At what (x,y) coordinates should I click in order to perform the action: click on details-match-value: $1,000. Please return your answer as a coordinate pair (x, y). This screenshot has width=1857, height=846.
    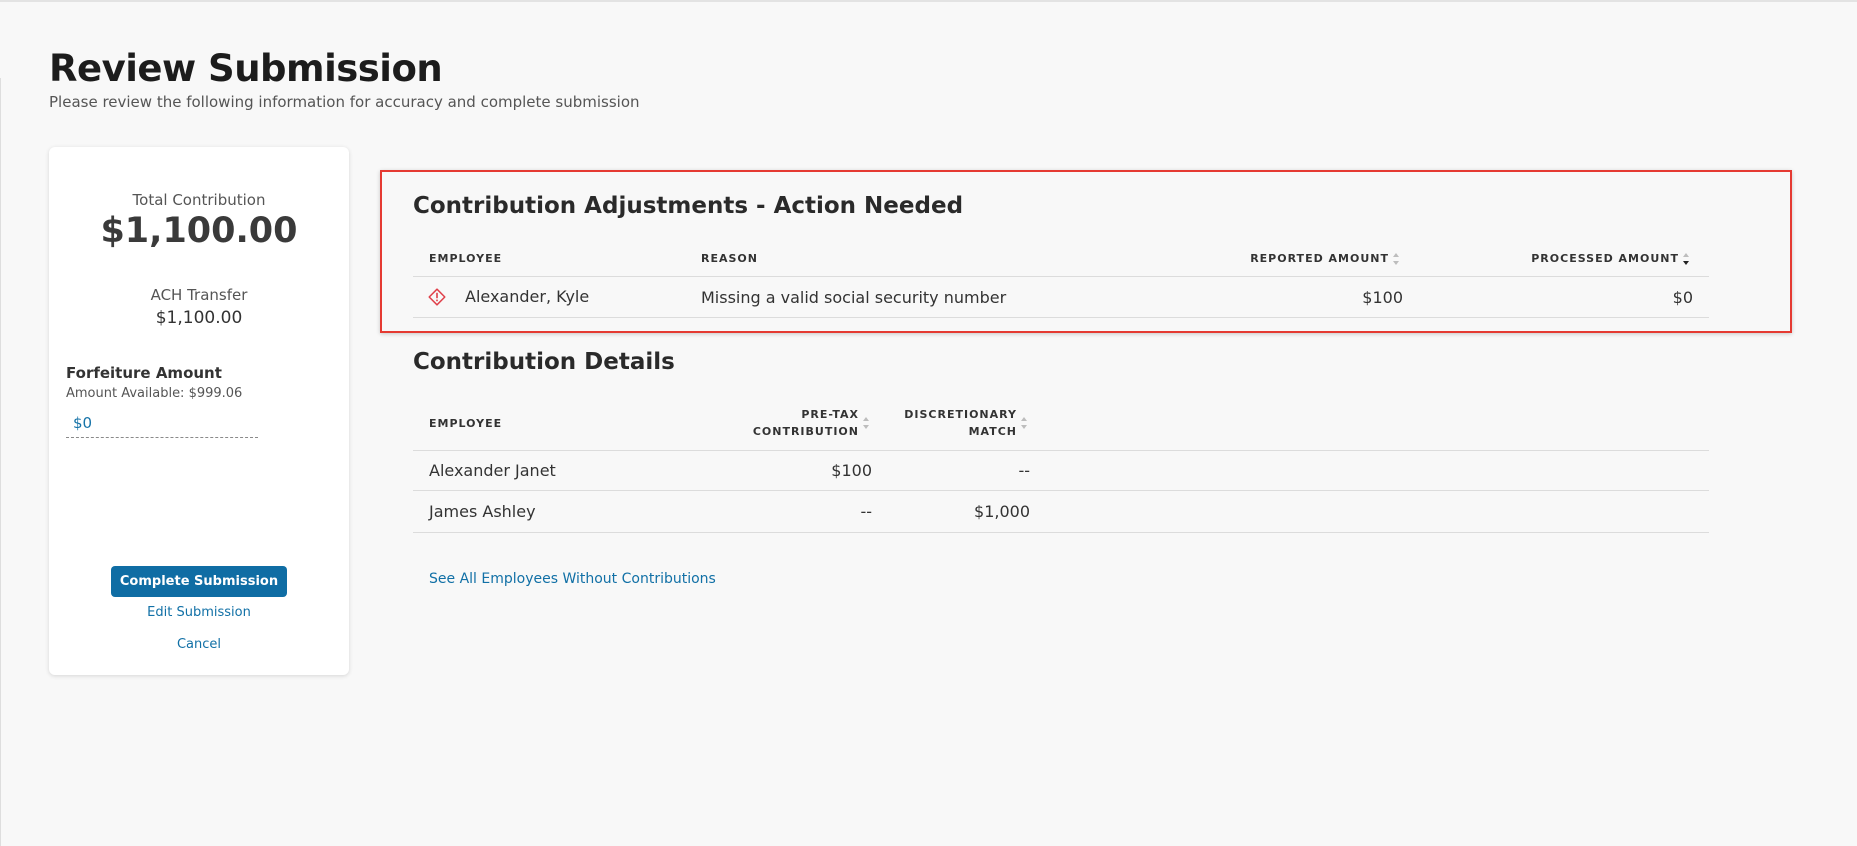
    Looking at the image, I should click on (1002, 511).